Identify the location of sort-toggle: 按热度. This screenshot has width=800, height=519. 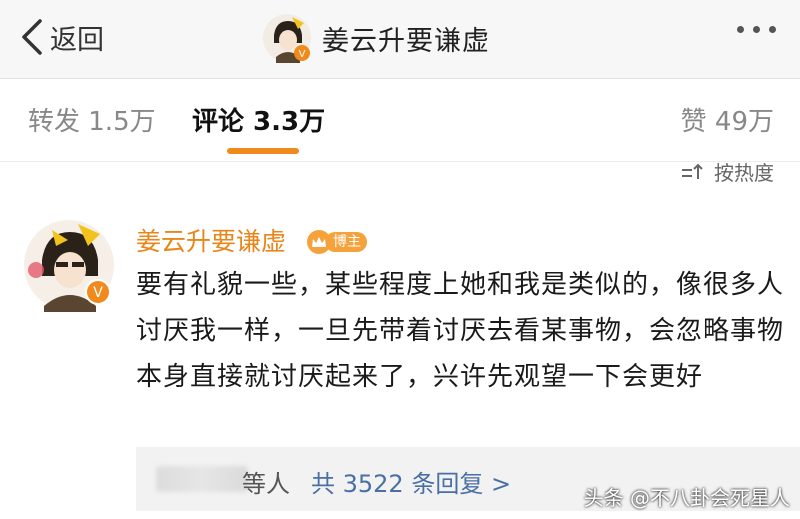
(727, 171).